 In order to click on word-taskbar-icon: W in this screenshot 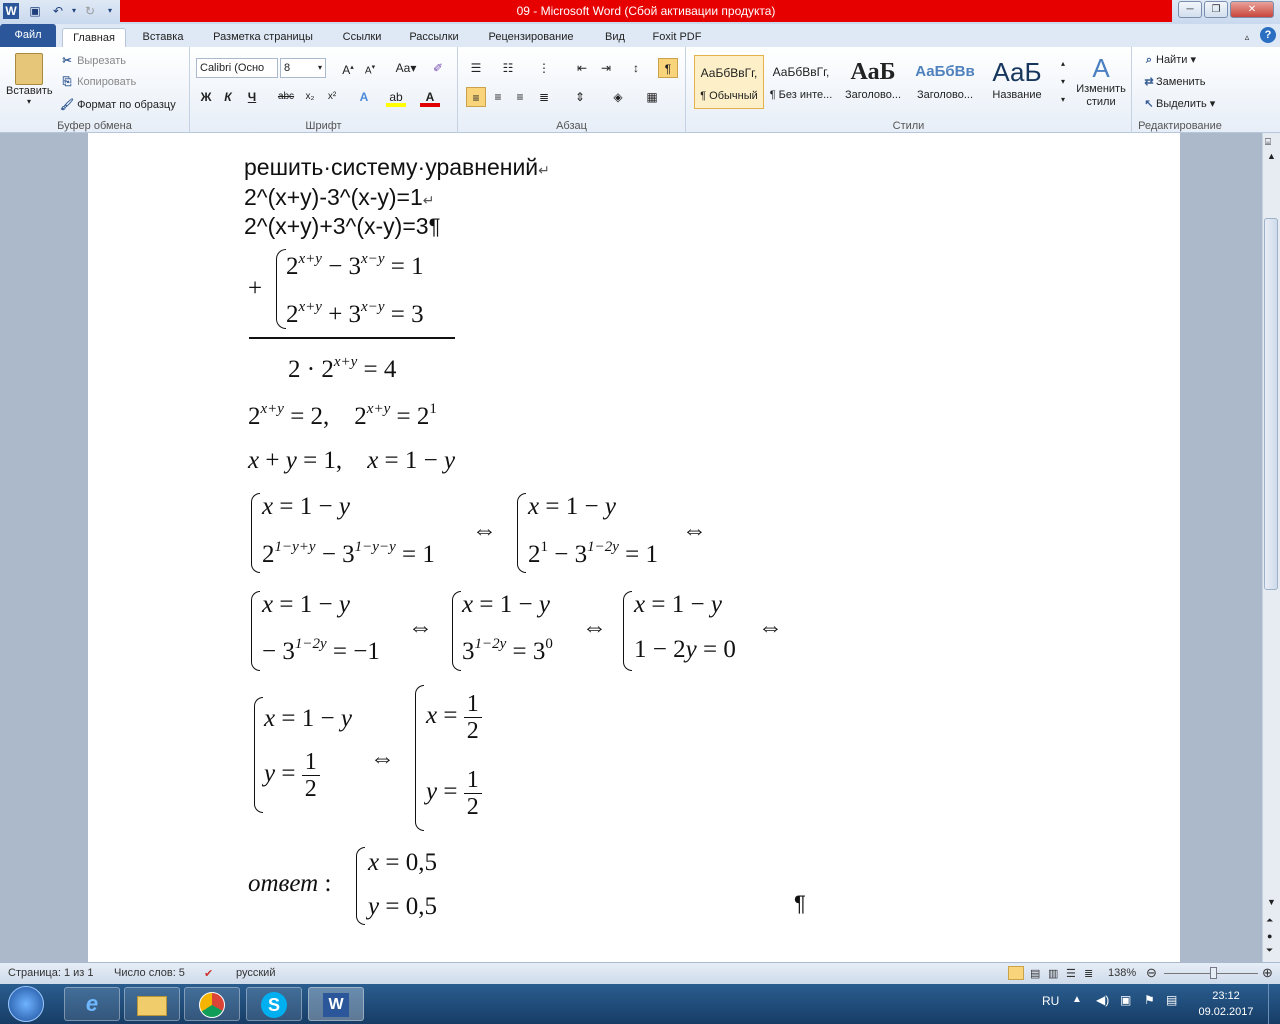, I will do `click(336, 1004)`.